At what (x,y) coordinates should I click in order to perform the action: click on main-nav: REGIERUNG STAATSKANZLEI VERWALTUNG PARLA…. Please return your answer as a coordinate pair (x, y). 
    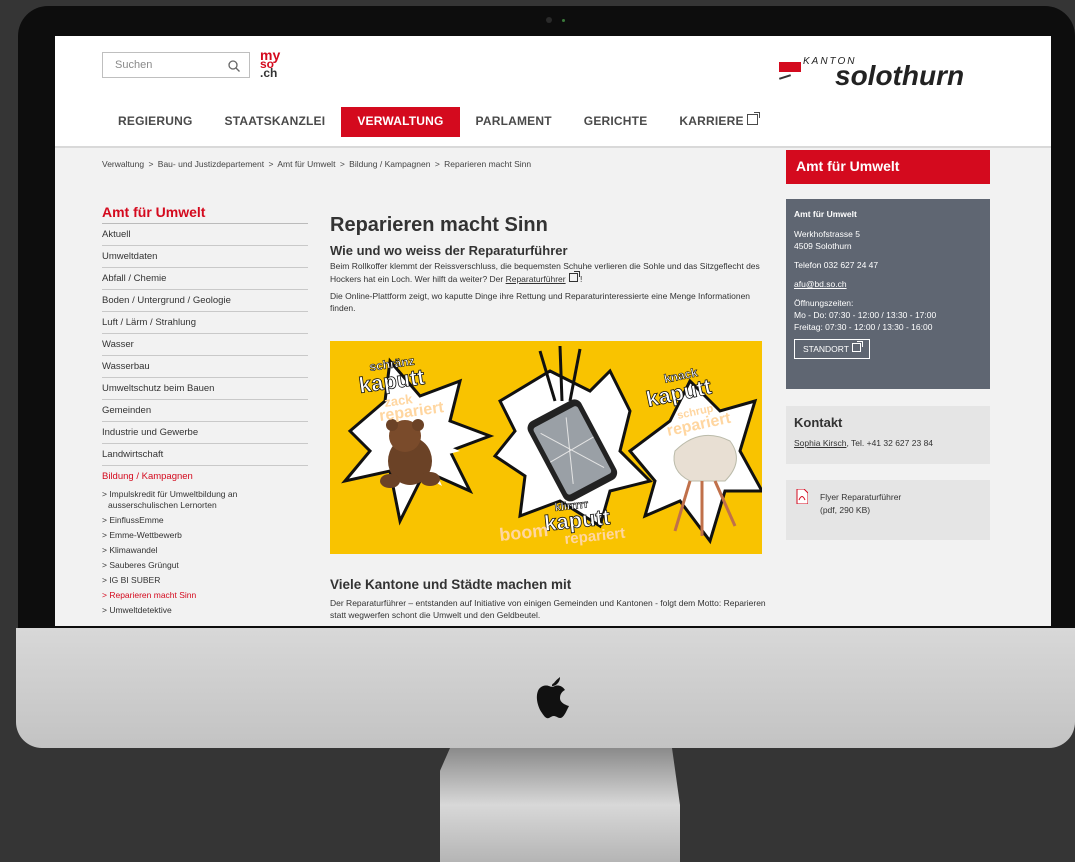
    Looking at the image, I should click on (438, 122).